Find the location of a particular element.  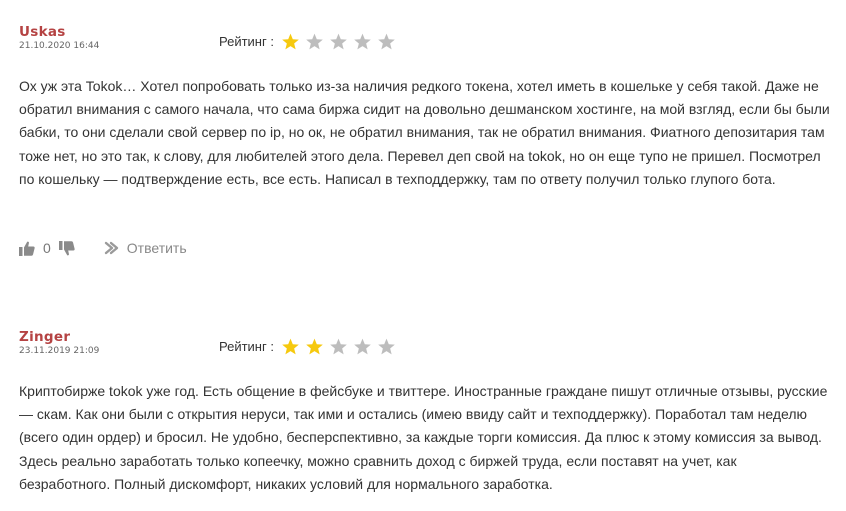

review-date: 23.11.2019 21:09 is located at coordinates (59, 351).